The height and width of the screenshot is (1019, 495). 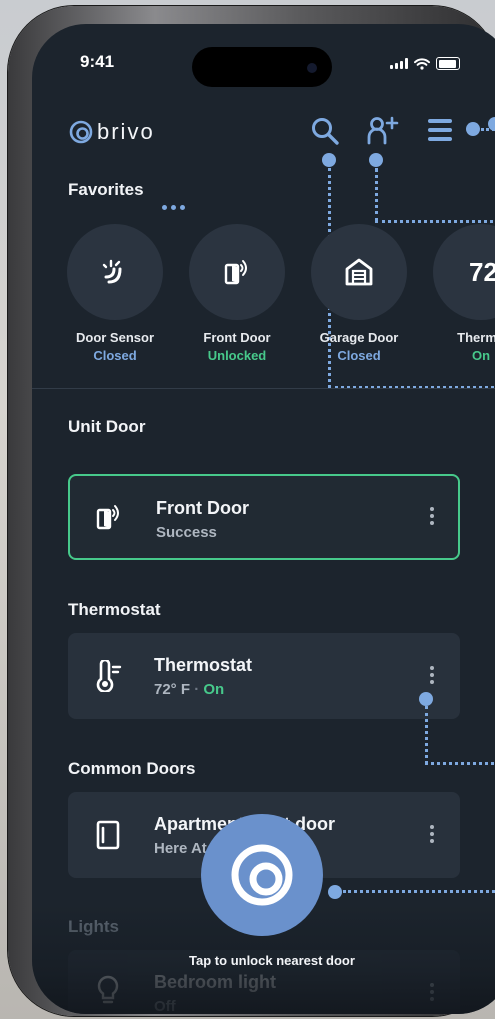 I want to click on thermostat-temp: 72° F, so click(x=172, y=689).